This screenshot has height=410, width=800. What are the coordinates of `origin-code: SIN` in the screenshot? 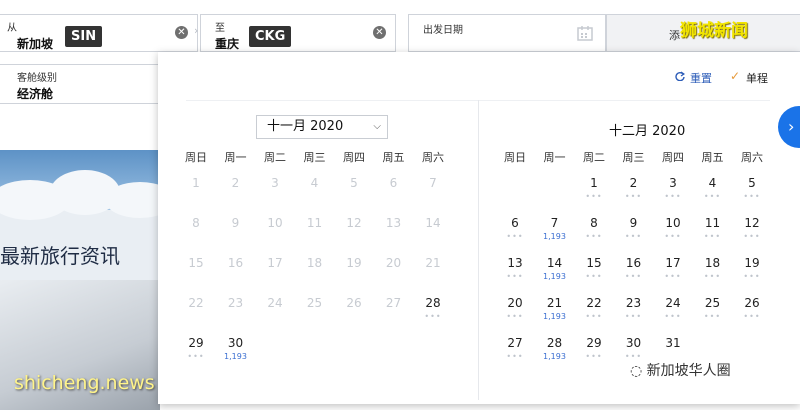 It's located at (84, 36).